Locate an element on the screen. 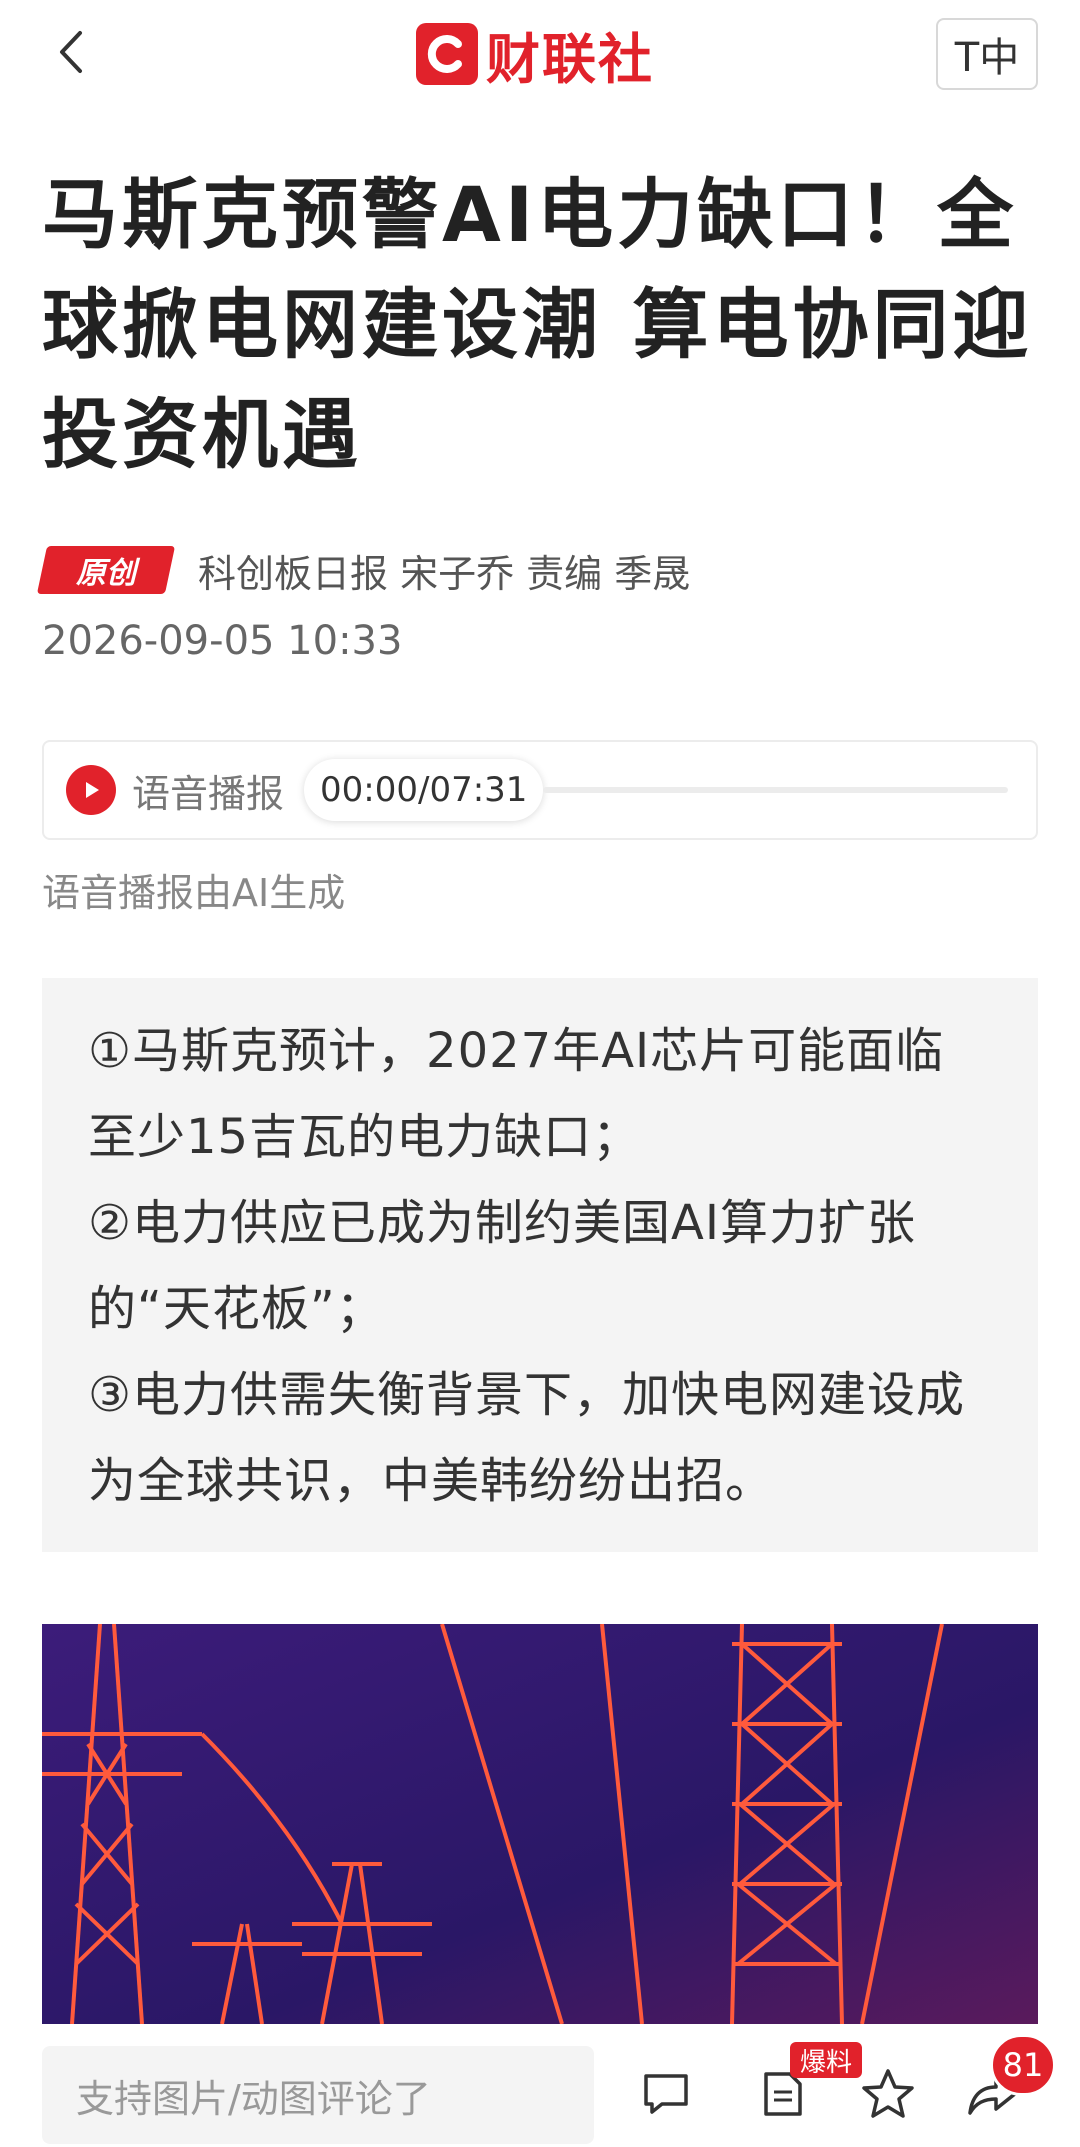 The image size is (1080, 2147). favorite-button is located at coordinates (888, 2094).